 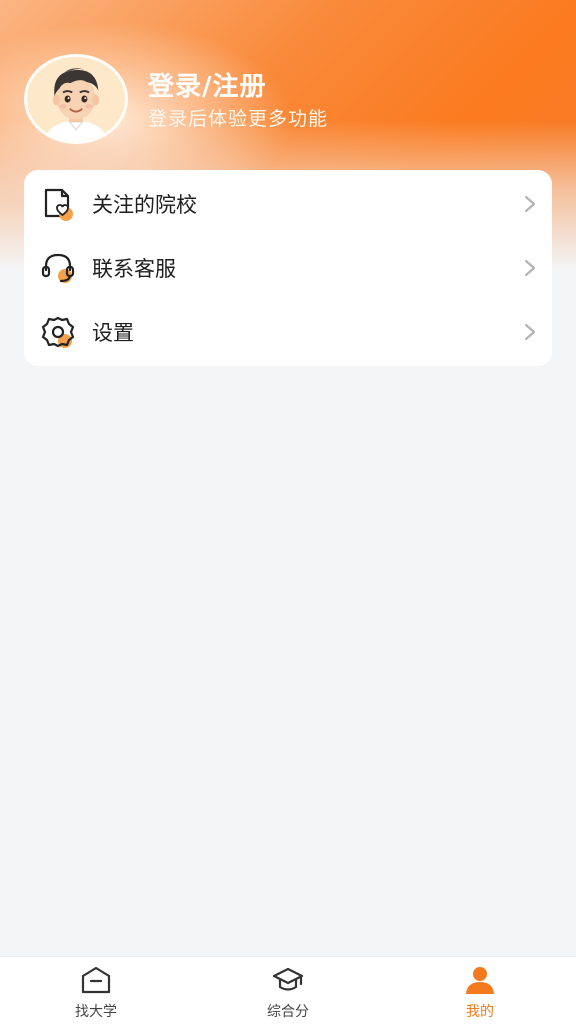 I want to click on avatar-boy-icon, so click(x=76, y=99).